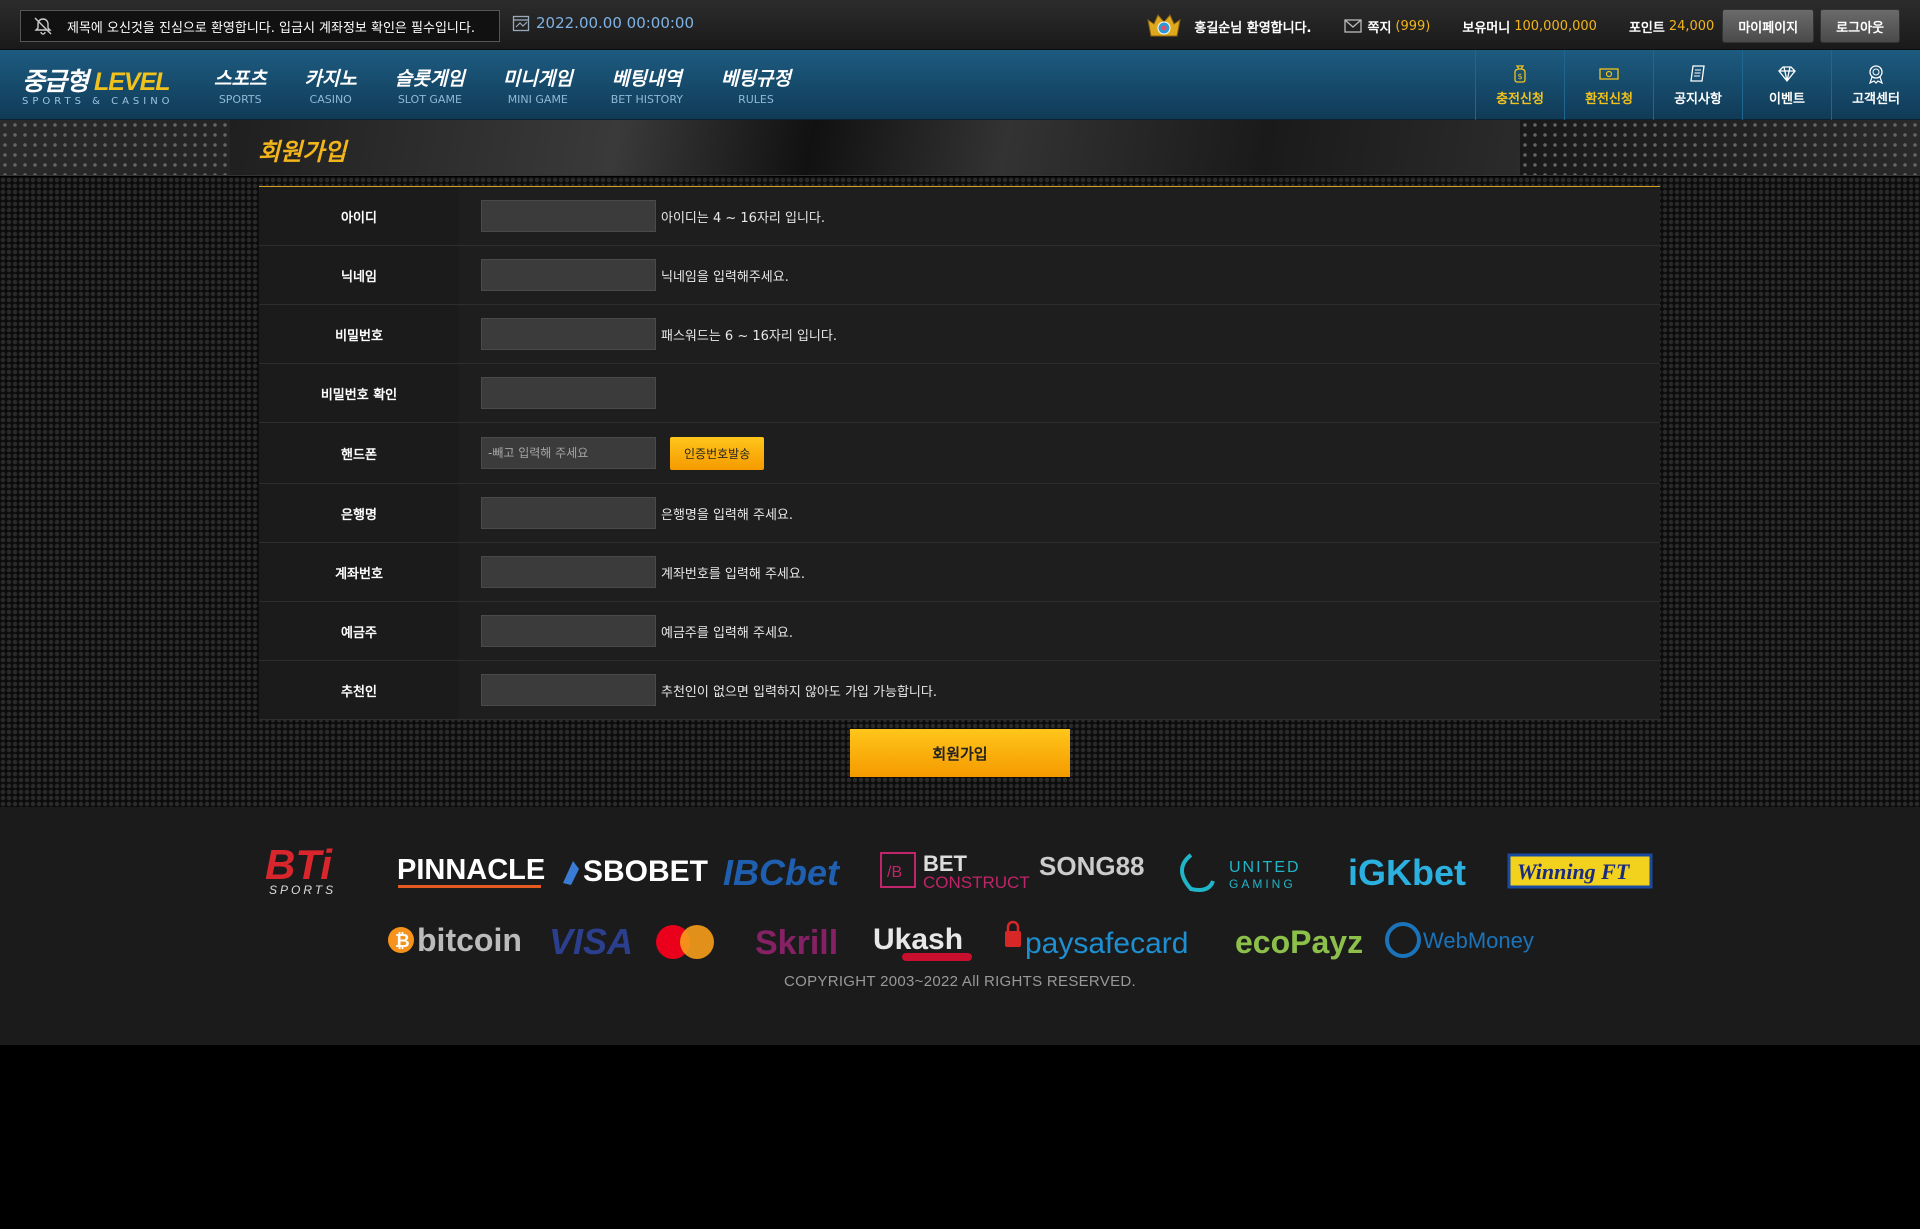 The height and width of the screenshot is (1229, 1920). What do you see at coordinates (646, 99) in the screenshot?
I see `nav-sublabel: BET HISTORY` at bounding box center [646, 99].